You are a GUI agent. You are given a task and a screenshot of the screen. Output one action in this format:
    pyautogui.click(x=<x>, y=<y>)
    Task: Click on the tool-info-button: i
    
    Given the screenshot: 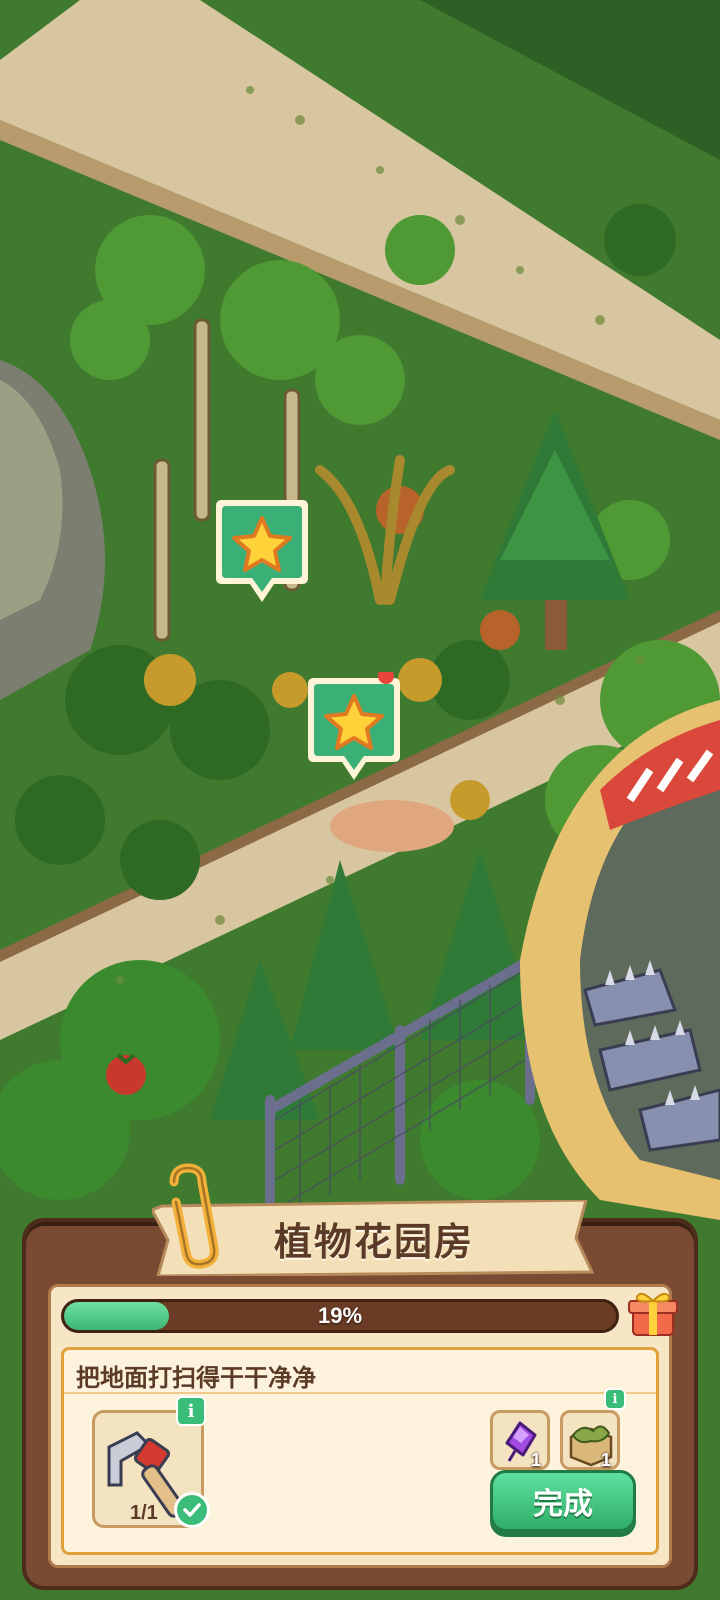 What is the action you would take?
    pyautogui.click(x=191, y=1411)
    